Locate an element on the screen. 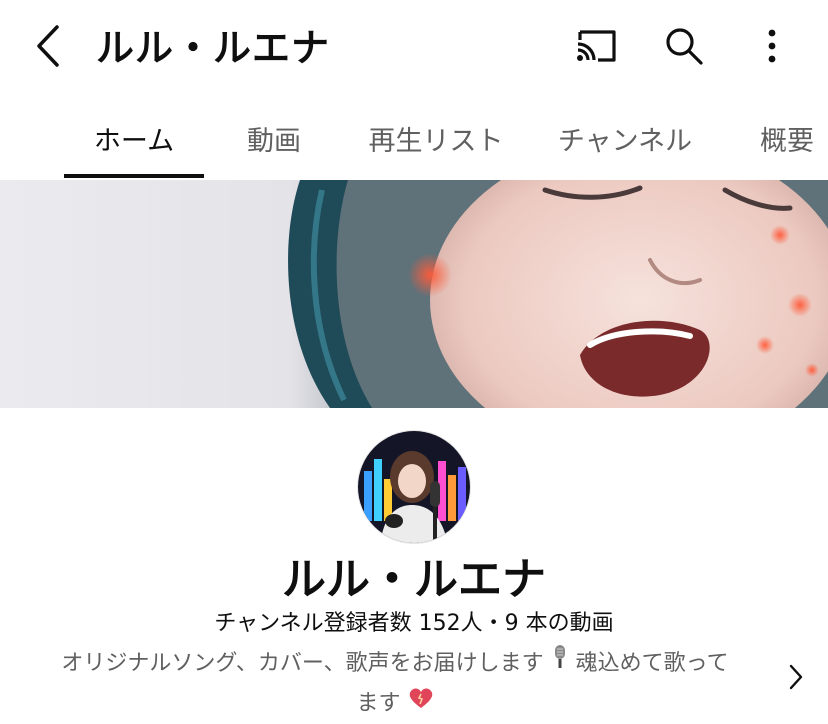 The width and height of the screenshot is (828, 724). cast-button is located at coordinates (596, 48).